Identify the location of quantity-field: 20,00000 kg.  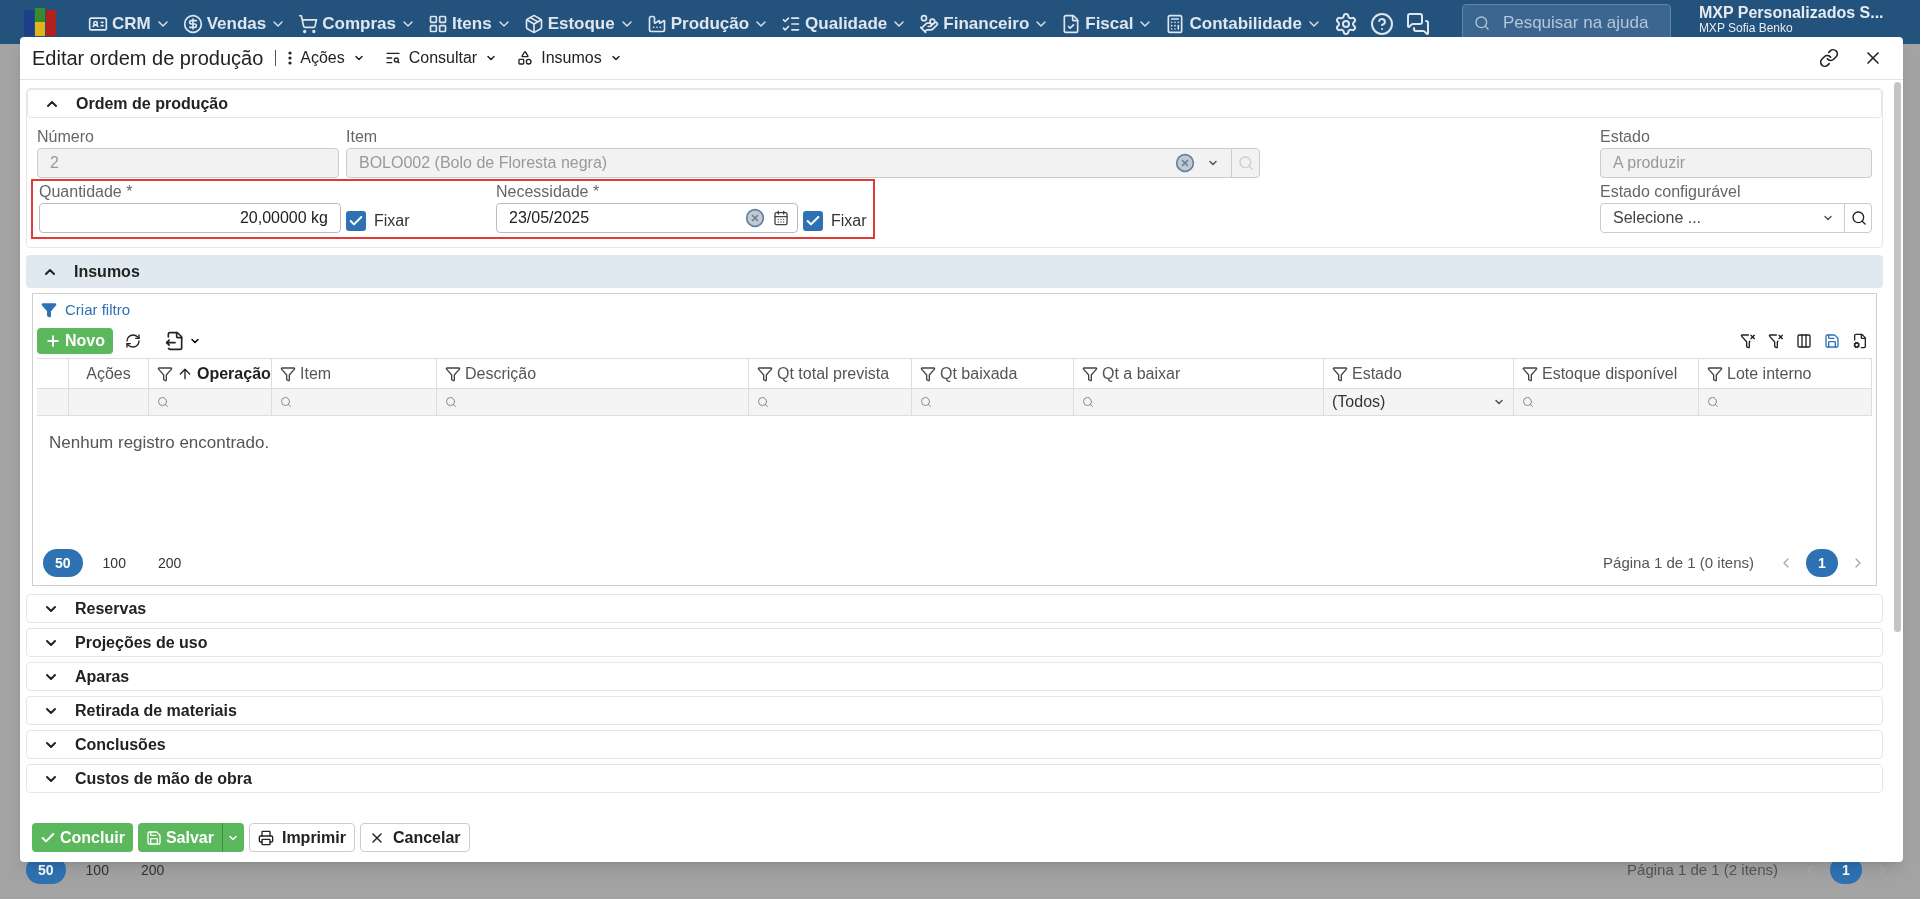
(190, 218).